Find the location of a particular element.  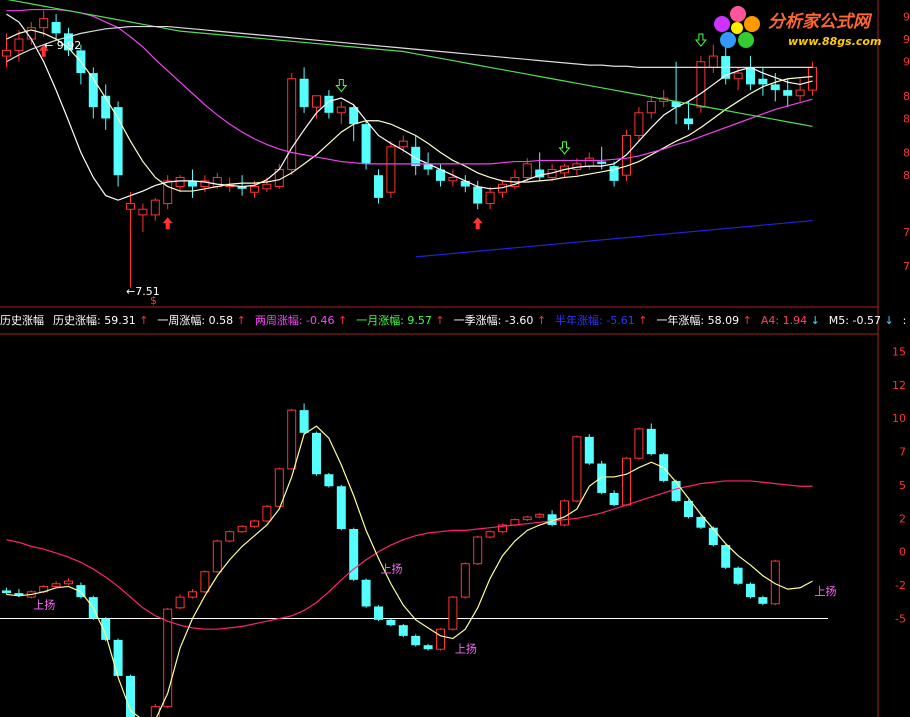

indicator-item: M5: -0.57 ↓ is located at coordinates (861, 320).